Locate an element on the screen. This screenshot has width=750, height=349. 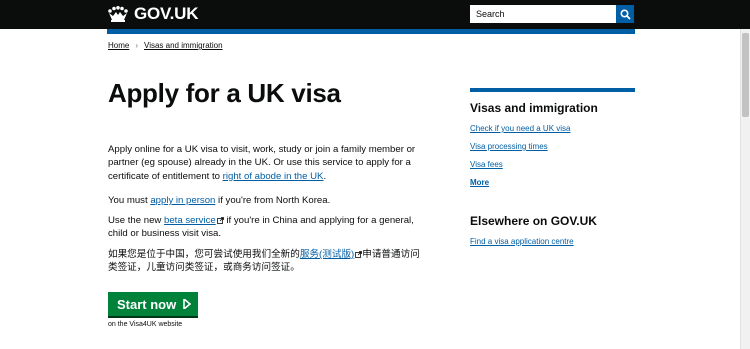
nk-before: You must is located at coordinates (129, 200).